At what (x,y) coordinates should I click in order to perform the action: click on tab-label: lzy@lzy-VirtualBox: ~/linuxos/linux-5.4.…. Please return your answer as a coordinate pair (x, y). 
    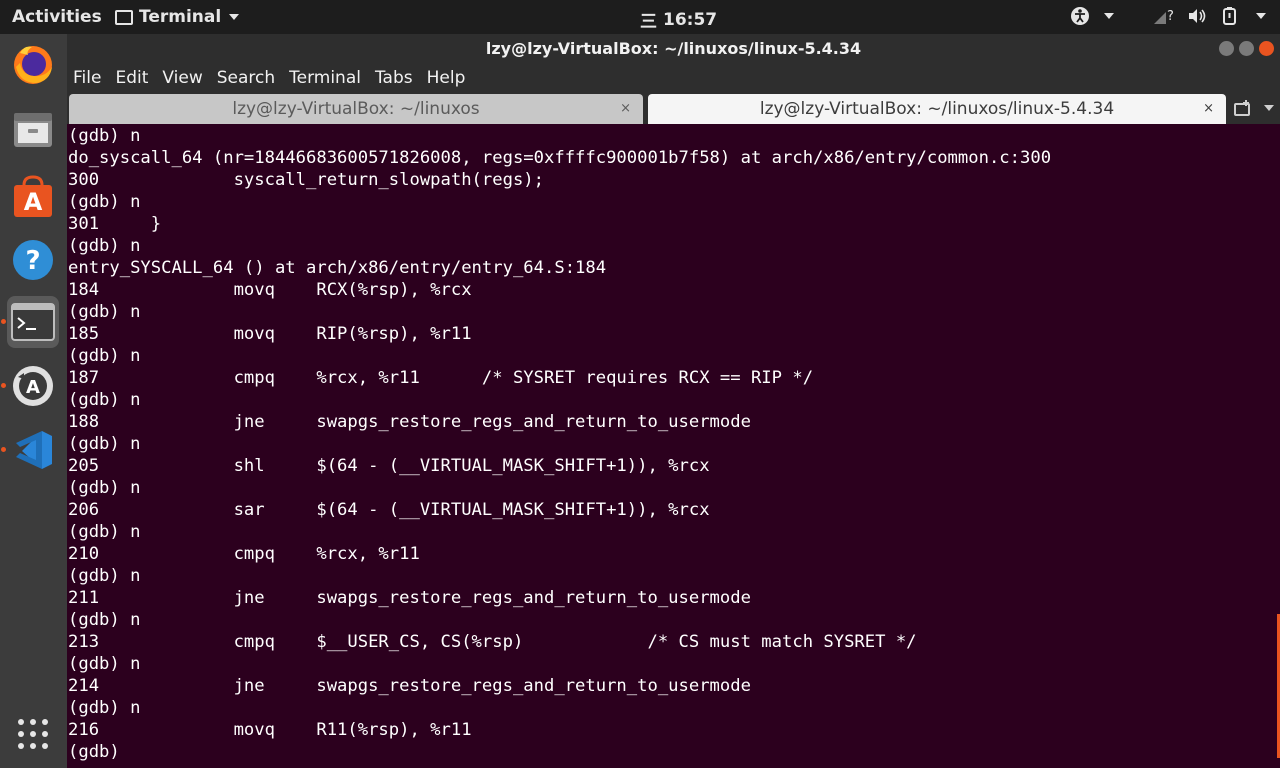
    Looking at the image, I should click on (937, 109).